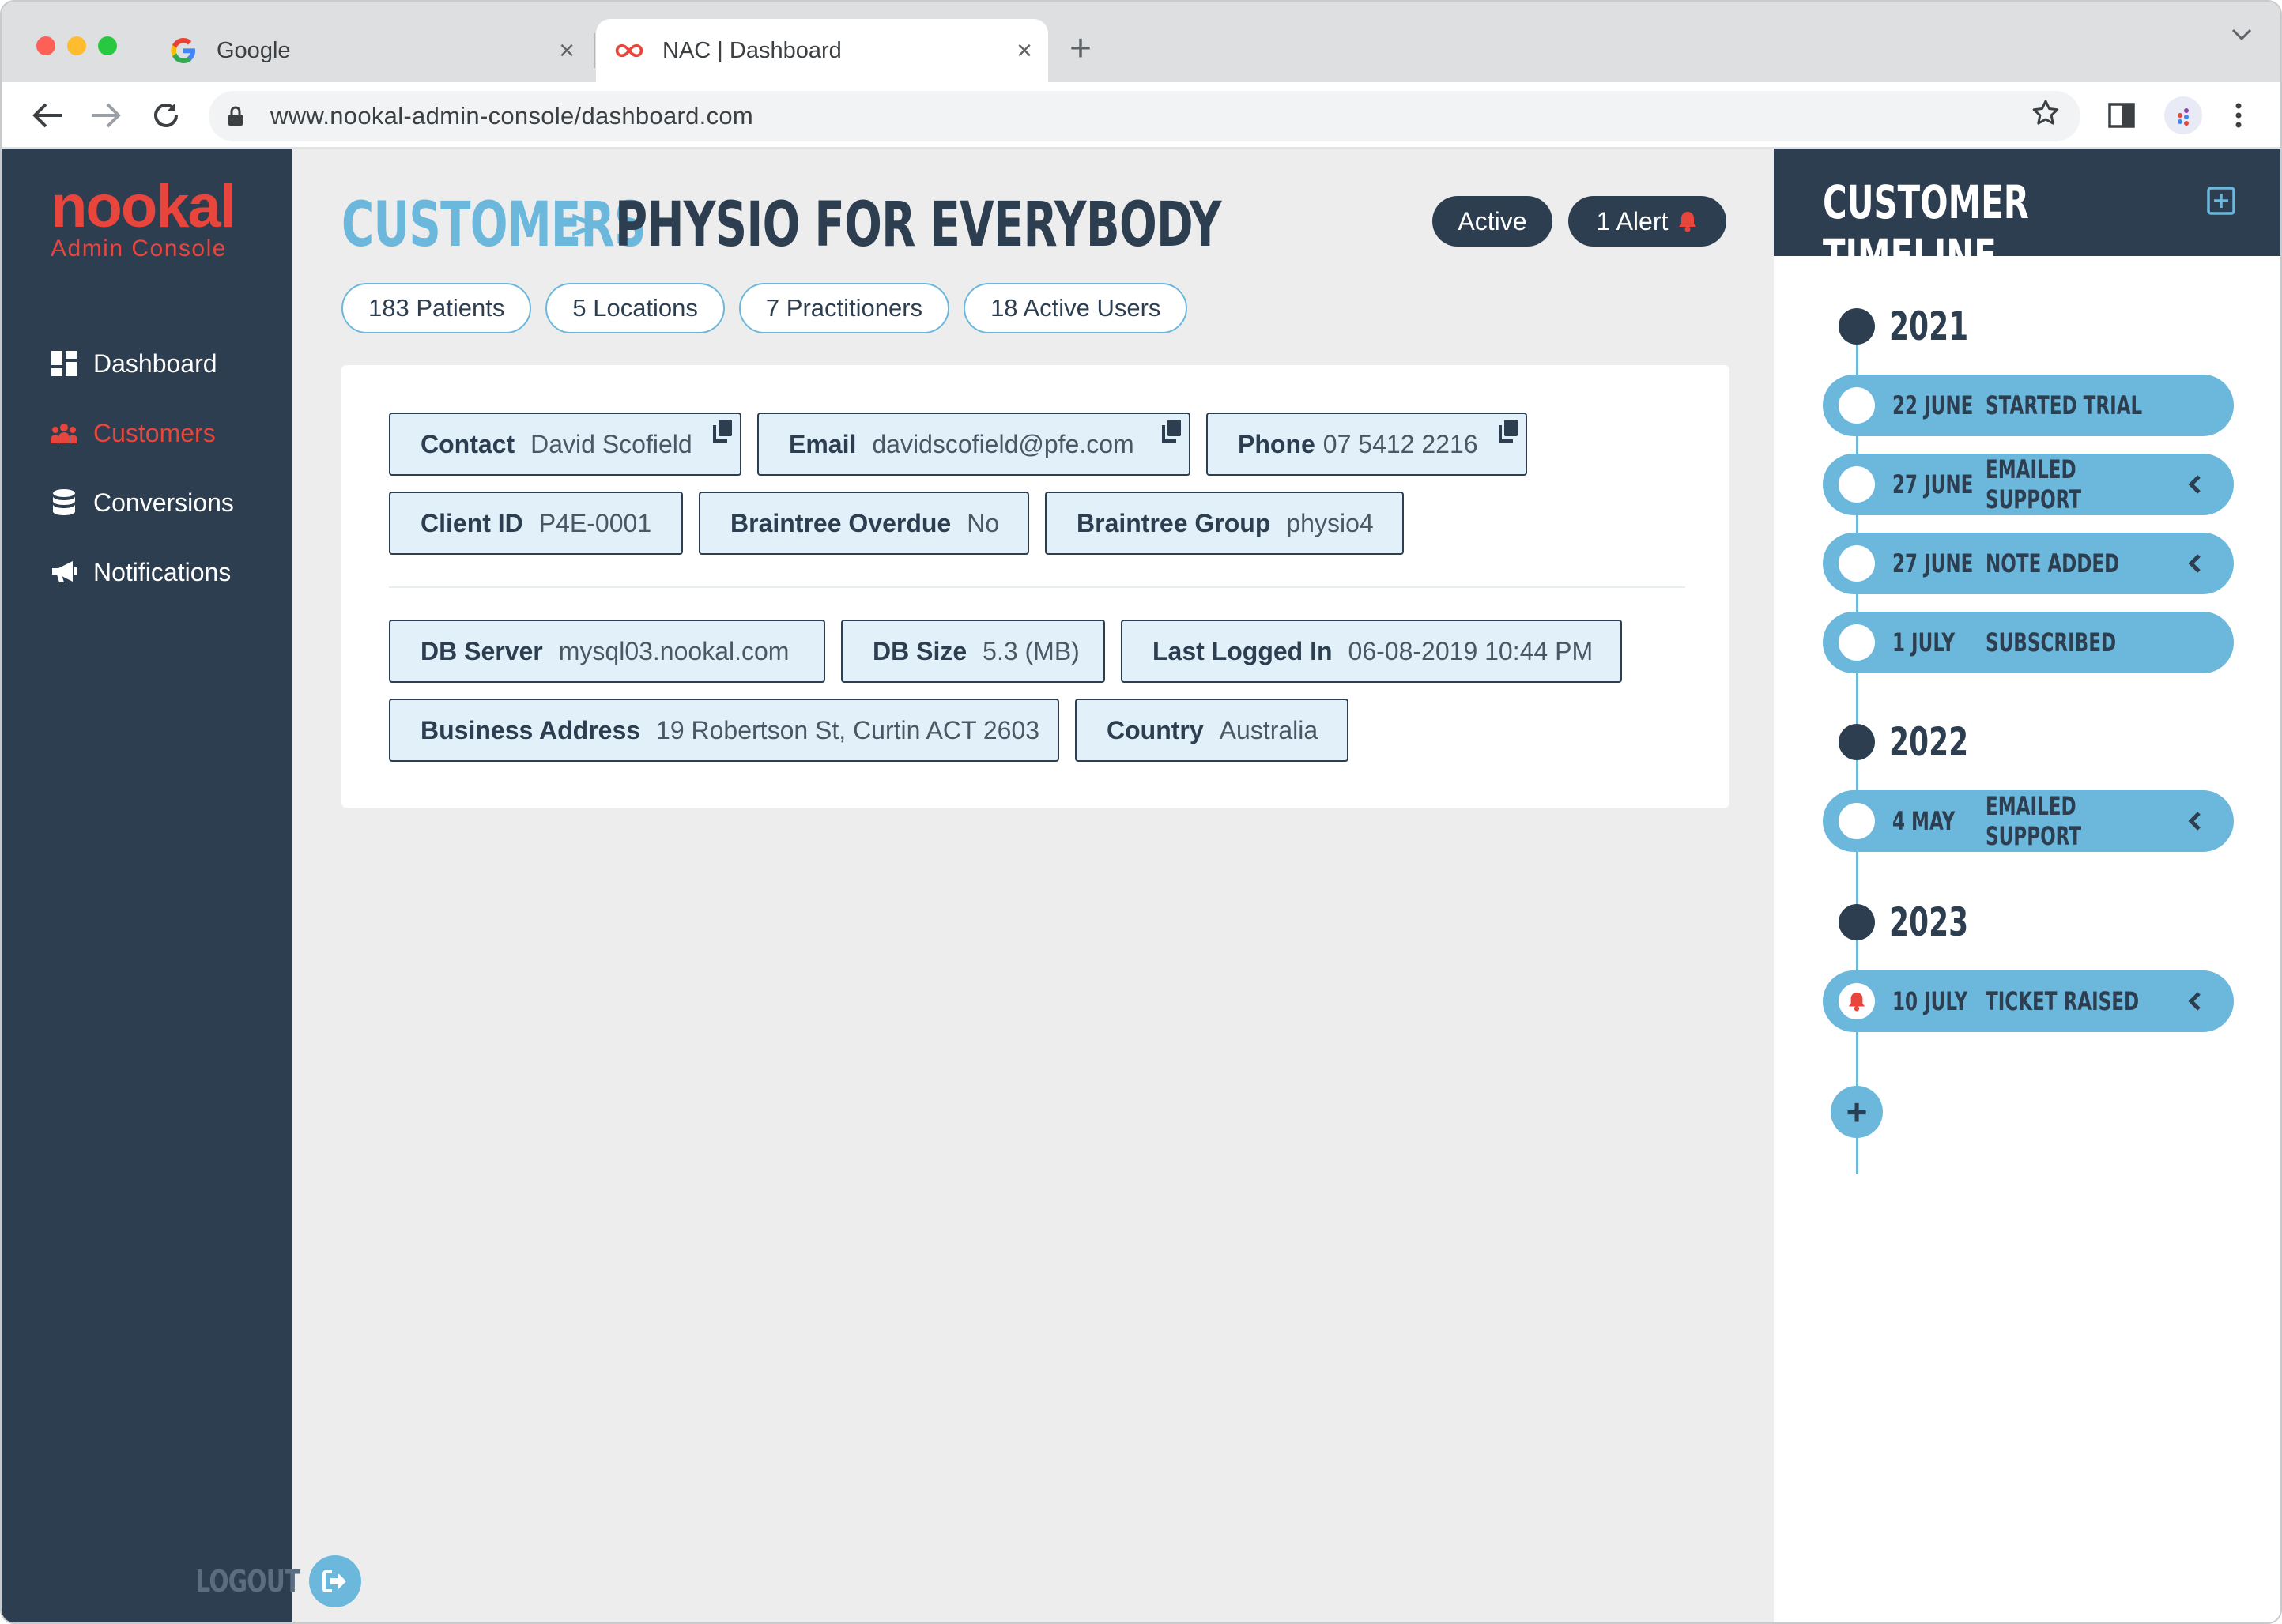 The image size is (2282, 1624). I want to click on timeline-event: 27 JUNE EMAILED SUPPORT, so click(2028, 484).